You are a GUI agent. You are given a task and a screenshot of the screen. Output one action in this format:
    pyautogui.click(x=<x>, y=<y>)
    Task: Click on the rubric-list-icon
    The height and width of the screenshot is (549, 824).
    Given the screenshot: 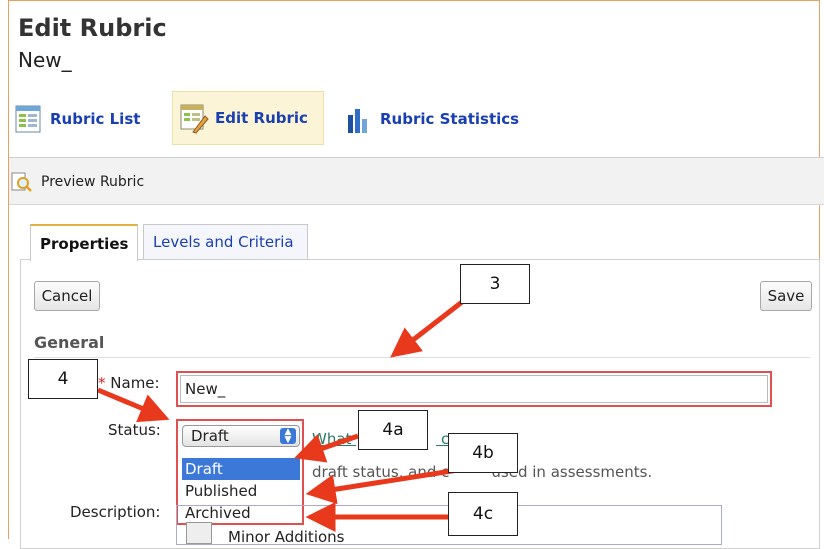 What is the action you would take?
    pyautogui.click(x=29, y=119)
    